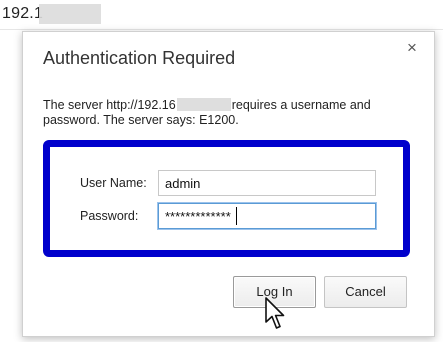 This screenshot has height=342, width=443. Describe the element at coordinates (267, 183) in the screenshot. I see `username-field` at that location.